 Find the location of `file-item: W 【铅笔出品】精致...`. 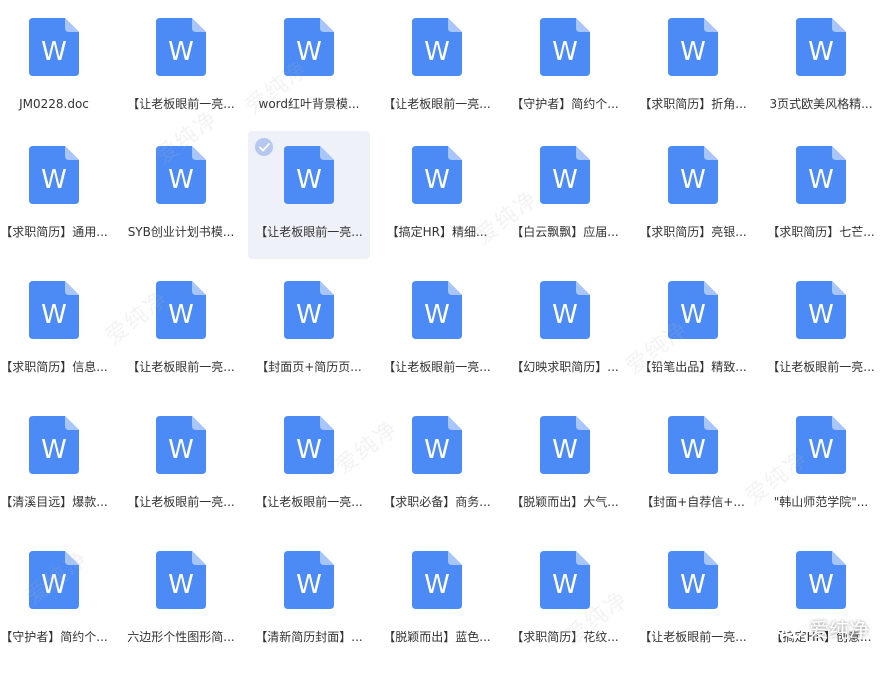

file-item: W 【铅笔出品】精致... is located at coordinates (693, 330).